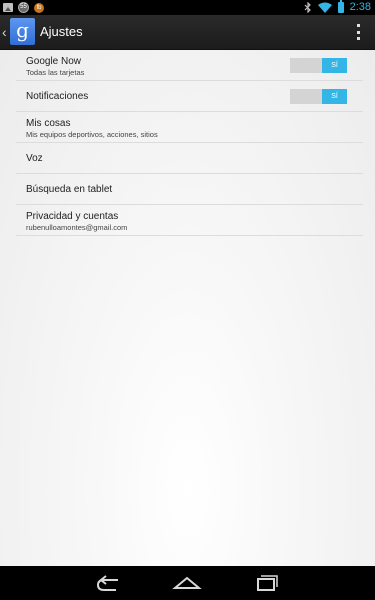 This screenshot has width=375, height=600. I want to click on setting-title: Mis cosas, so click(48, 123).